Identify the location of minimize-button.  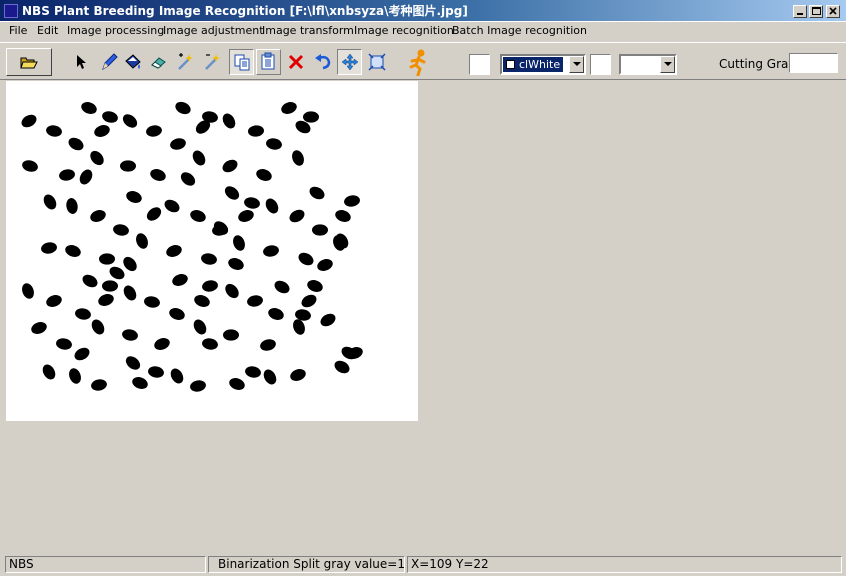
(800, 11).